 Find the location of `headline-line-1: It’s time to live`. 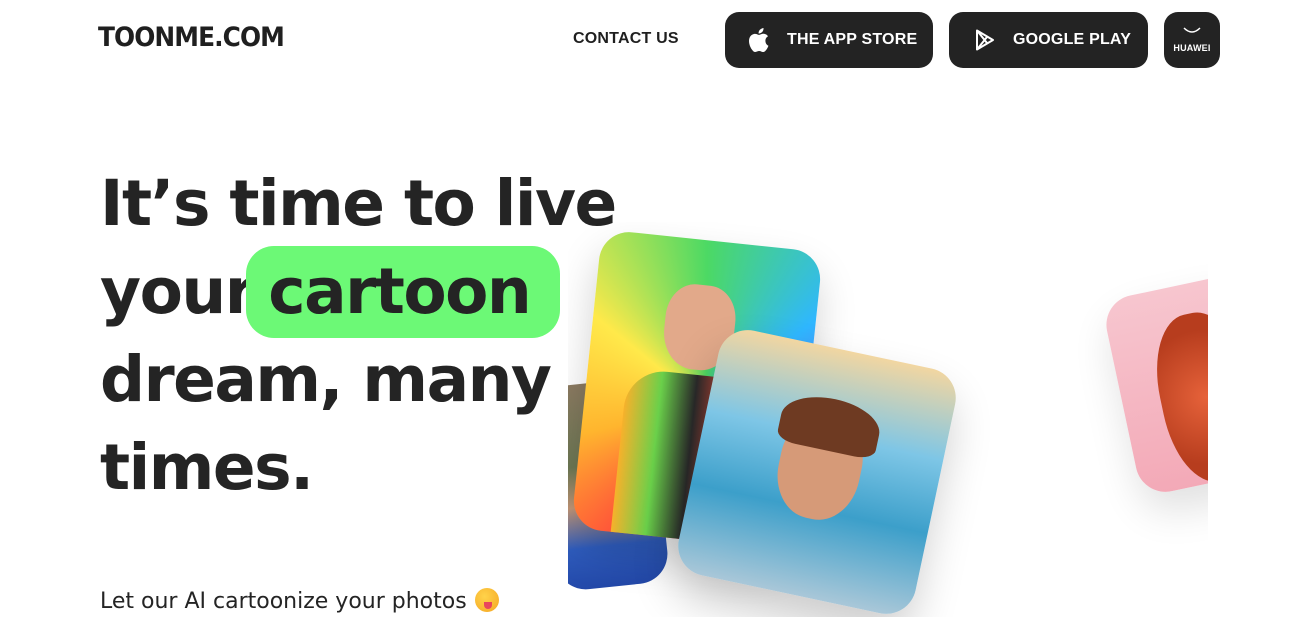

headline-line-1: It’s time to live is located at coordinates (358, 203).